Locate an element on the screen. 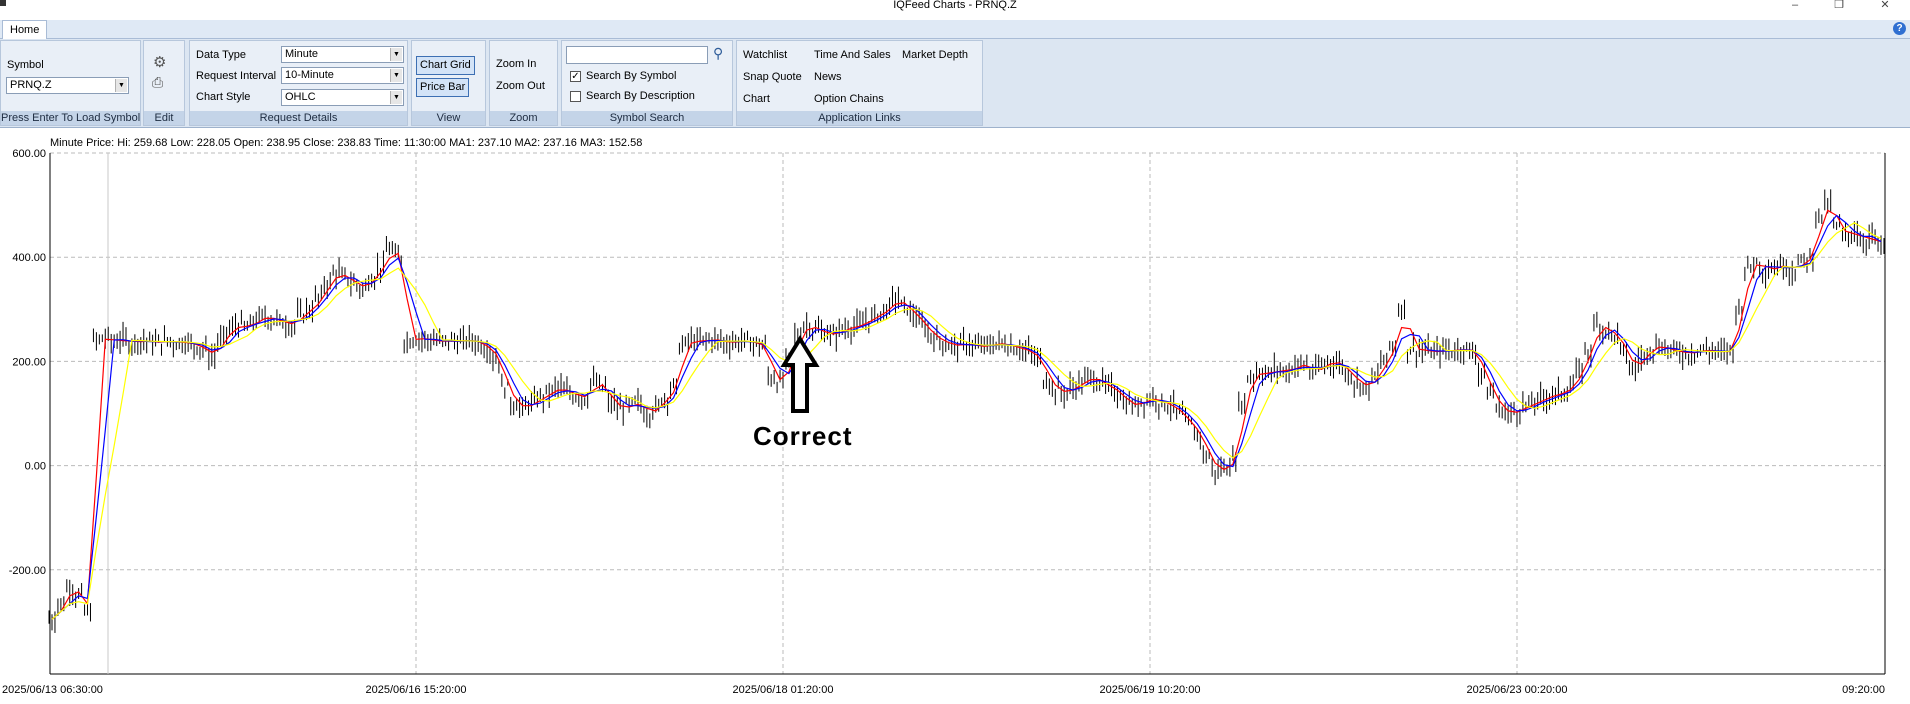 The width and height of the screenshot is (1910, 704). data-type-select: Minute ▼ is located at coordinates (342, 54).